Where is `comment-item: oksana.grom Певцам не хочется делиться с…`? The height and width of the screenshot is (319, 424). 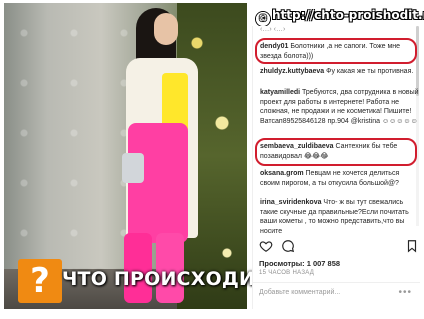
comment-item: oksana.grom Певцам не хочется делиться с… is located at coordinates (340, 178).